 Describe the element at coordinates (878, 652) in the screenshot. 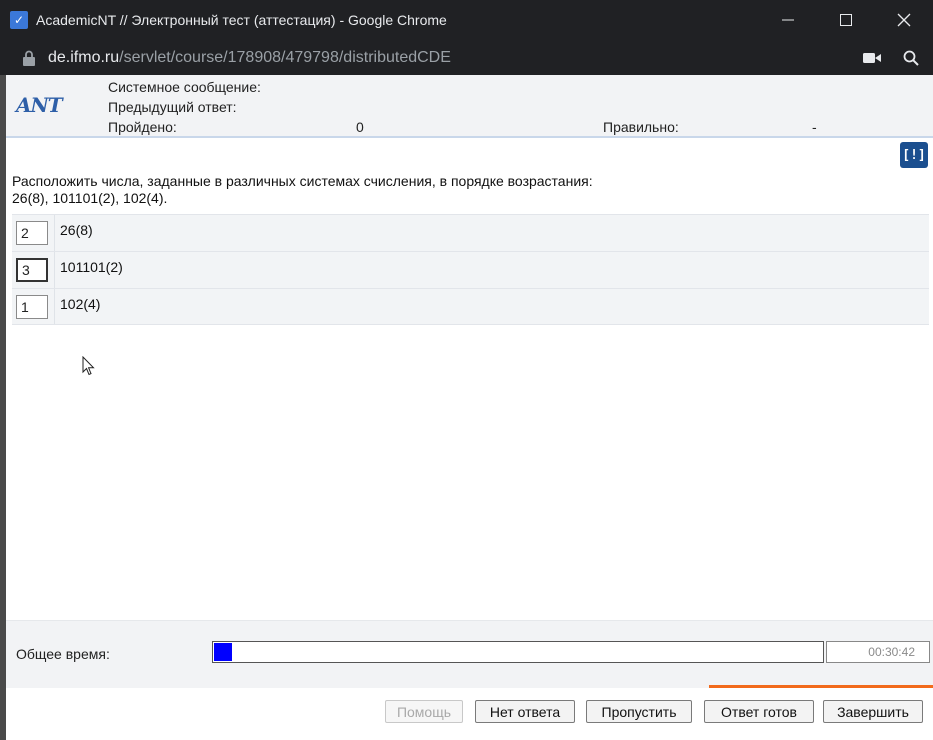

I see `timer-value: 00:30:42` at that location.